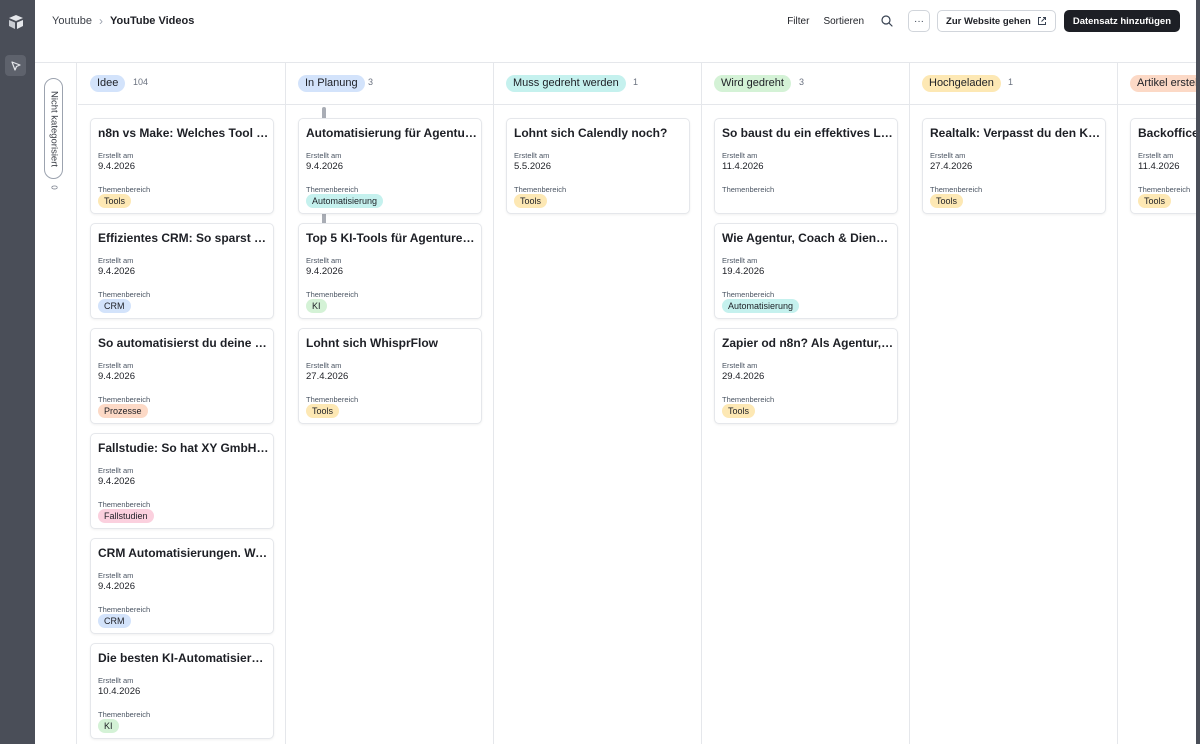 This screenshot has width=1200, height=744. I want to click on uncategorized-label: Nicht kategorisiert, so click(53, 128).